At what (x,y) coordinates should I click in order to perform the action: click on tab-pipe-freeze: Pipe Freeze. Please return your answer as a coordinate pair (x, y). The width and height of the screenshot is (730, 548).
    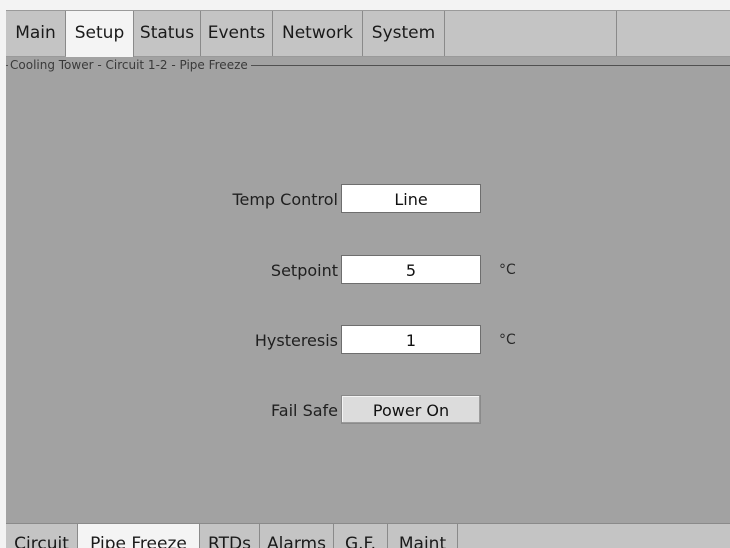
    Looking at the image, I should click on (139, 536).